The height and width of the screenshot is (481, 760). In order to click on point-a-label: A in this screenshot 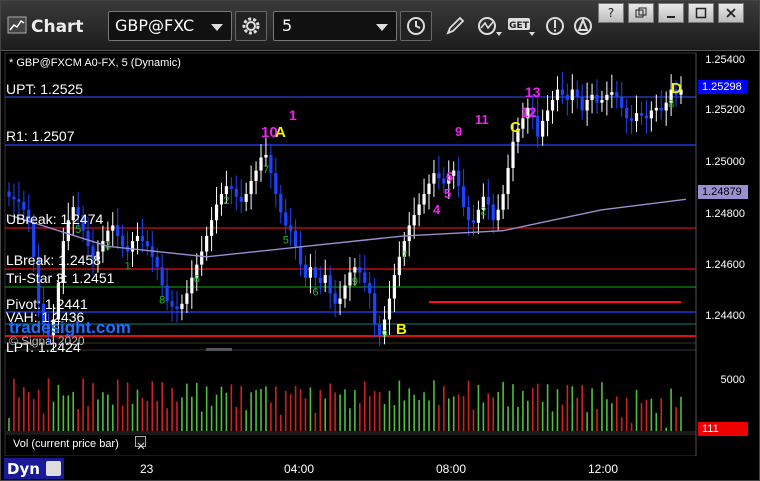, I will do `click(280, 132)`.